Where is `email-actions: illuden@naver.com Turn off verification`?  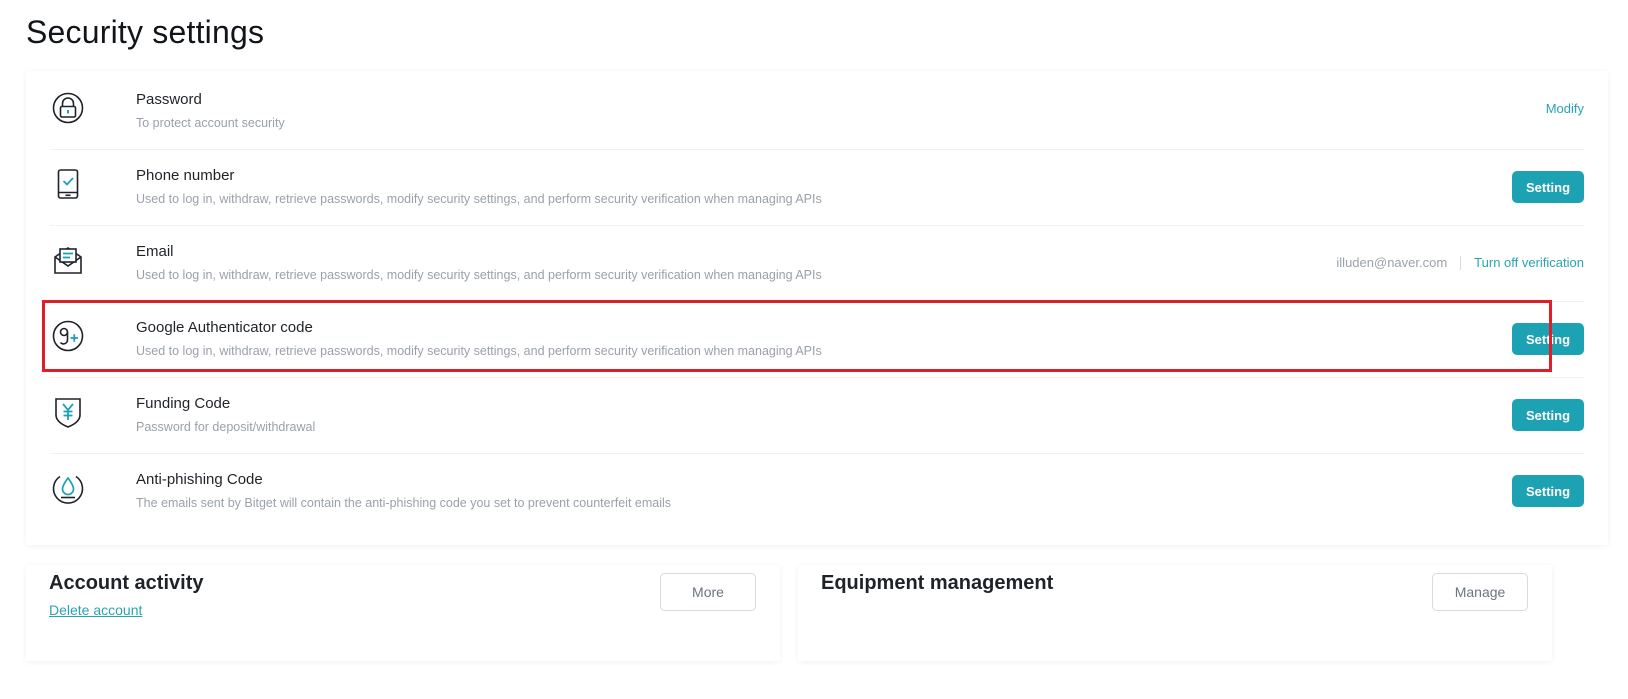 email-actions: illuden@naver.com Turn off verification is located at coordinates (1460, 262).